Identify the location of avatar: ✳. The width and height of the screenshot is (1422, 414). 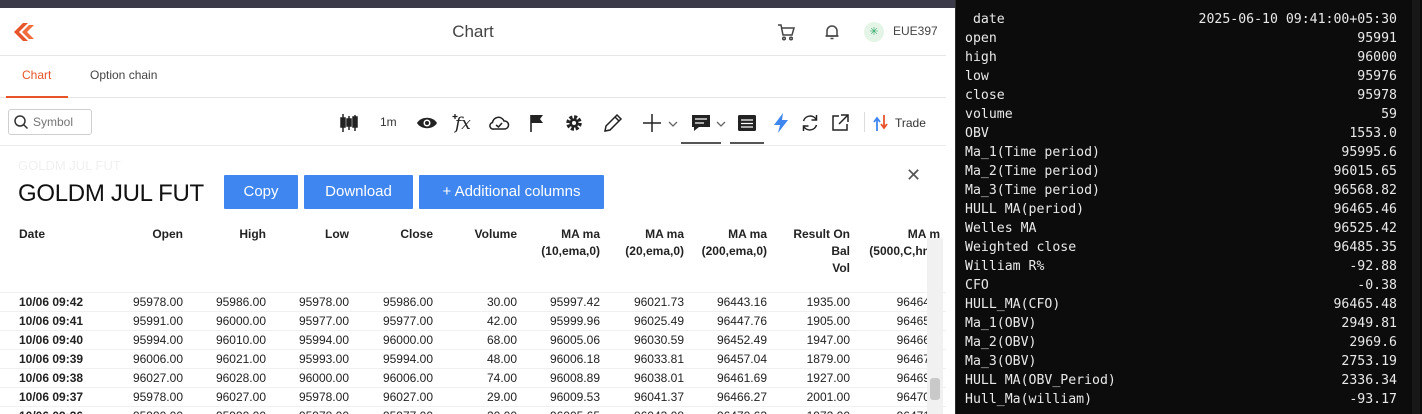
(874, 32).